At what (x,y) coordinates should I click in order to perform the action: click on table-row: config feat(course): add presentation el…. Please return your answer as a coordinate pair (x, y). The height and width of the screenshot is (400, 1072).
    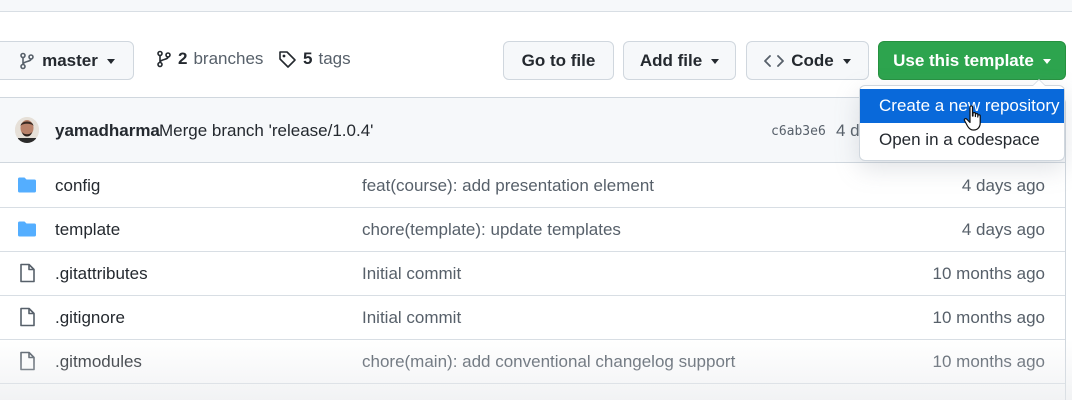
    Looking at the image, I should click on (532, 186).